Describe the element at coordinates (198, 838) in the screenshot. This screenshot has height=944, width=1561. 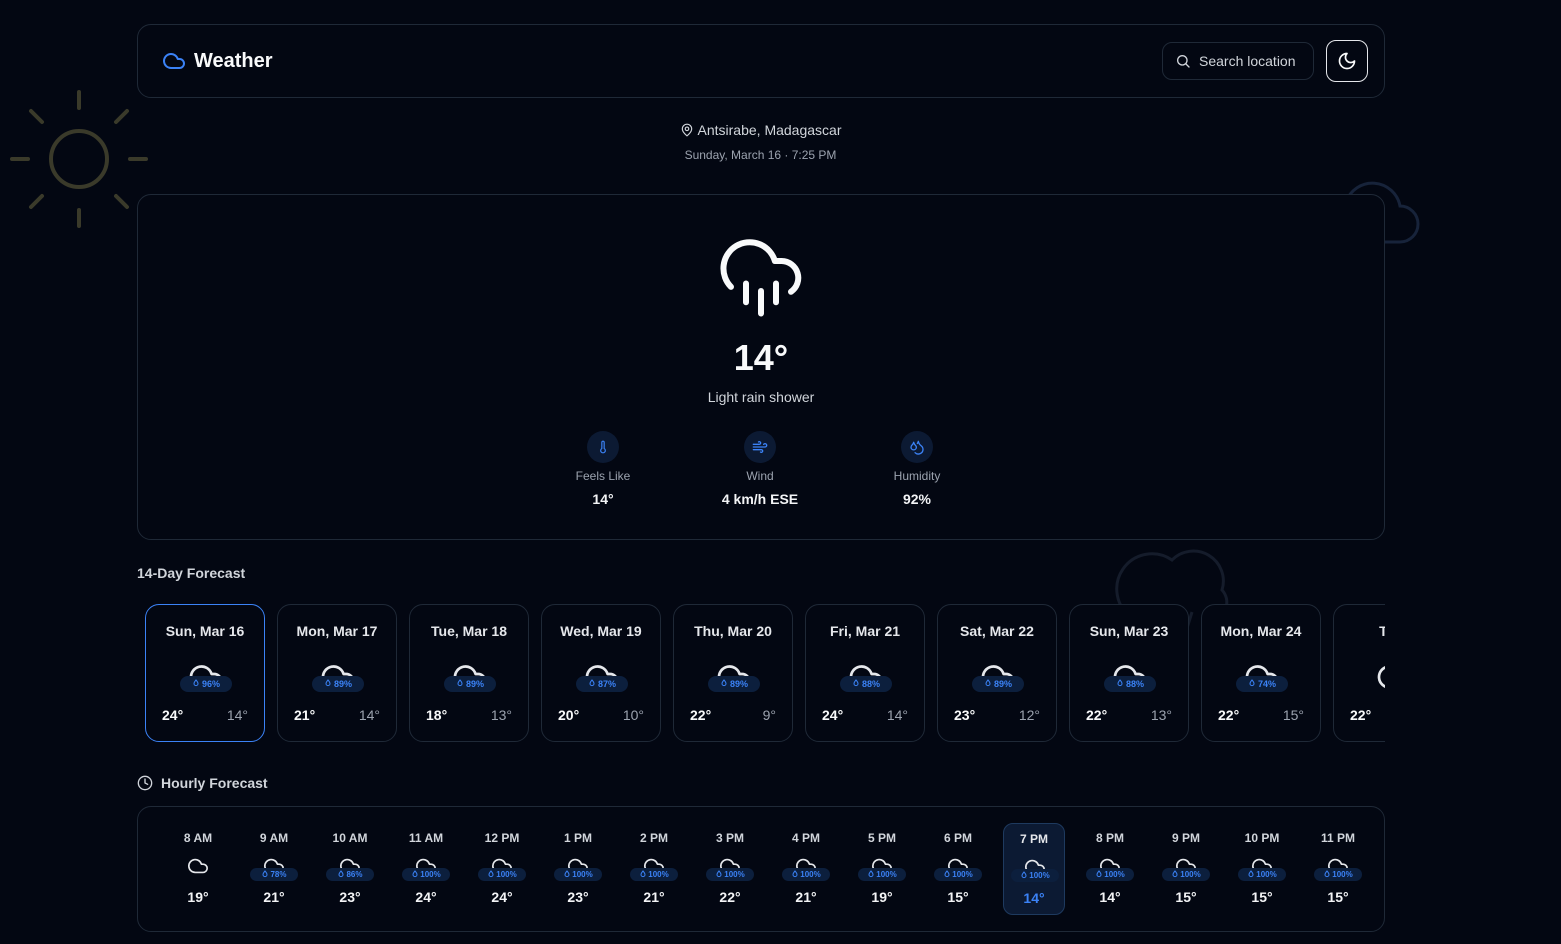
I see `hour-time: 8 AM` at that location.